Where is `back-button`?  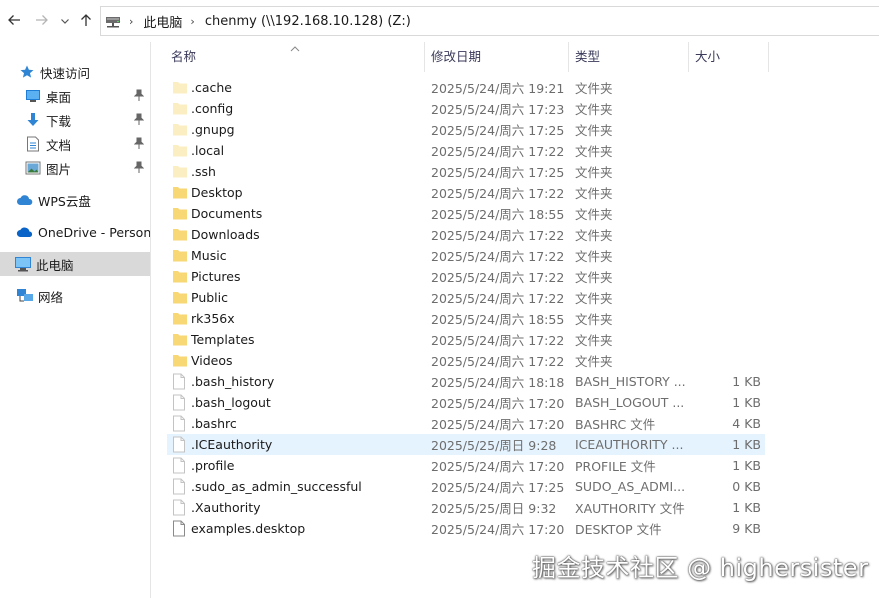 back-button is located at coordinates (14, 21).